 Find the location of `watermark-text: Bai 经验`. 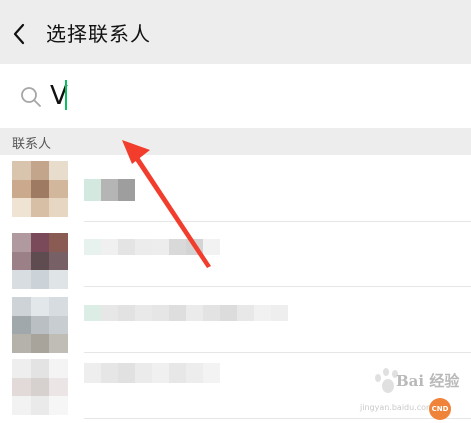

watermark-text: Bai 经验 is located at coordinates (428, 381).